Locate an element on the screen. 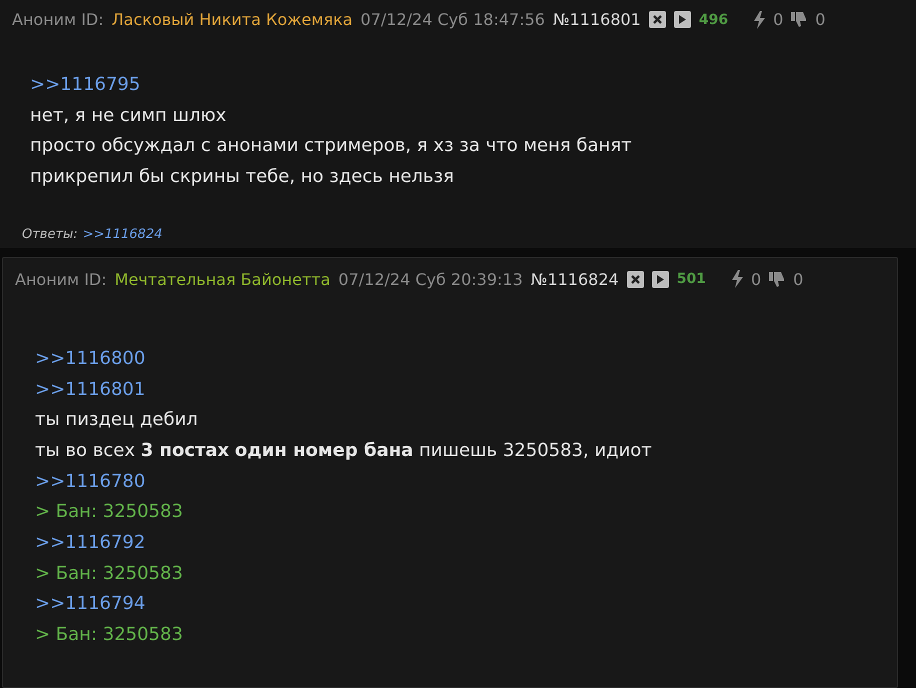 This screenshot has width=916, height=688. post-count: 496 is located at coordinates (713, 20).